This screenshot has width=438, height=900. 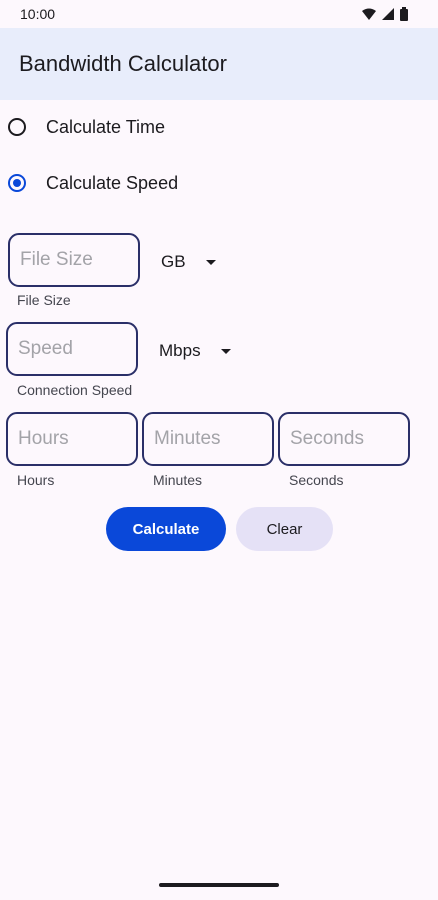 I want to click on app-title: Bandwidth Calculator, so click(x=123, y=63).